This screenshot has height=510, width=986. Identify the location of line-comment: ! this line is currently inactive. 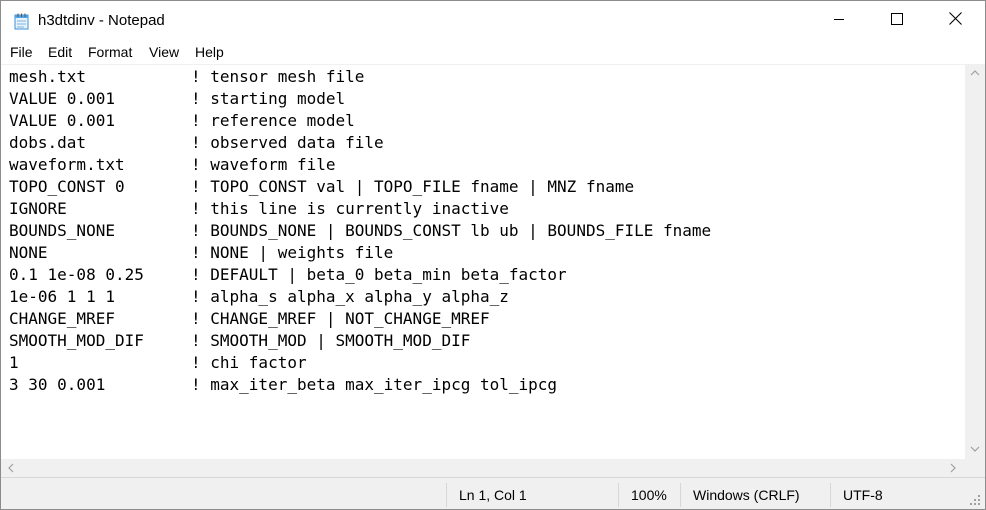
(350, 208).